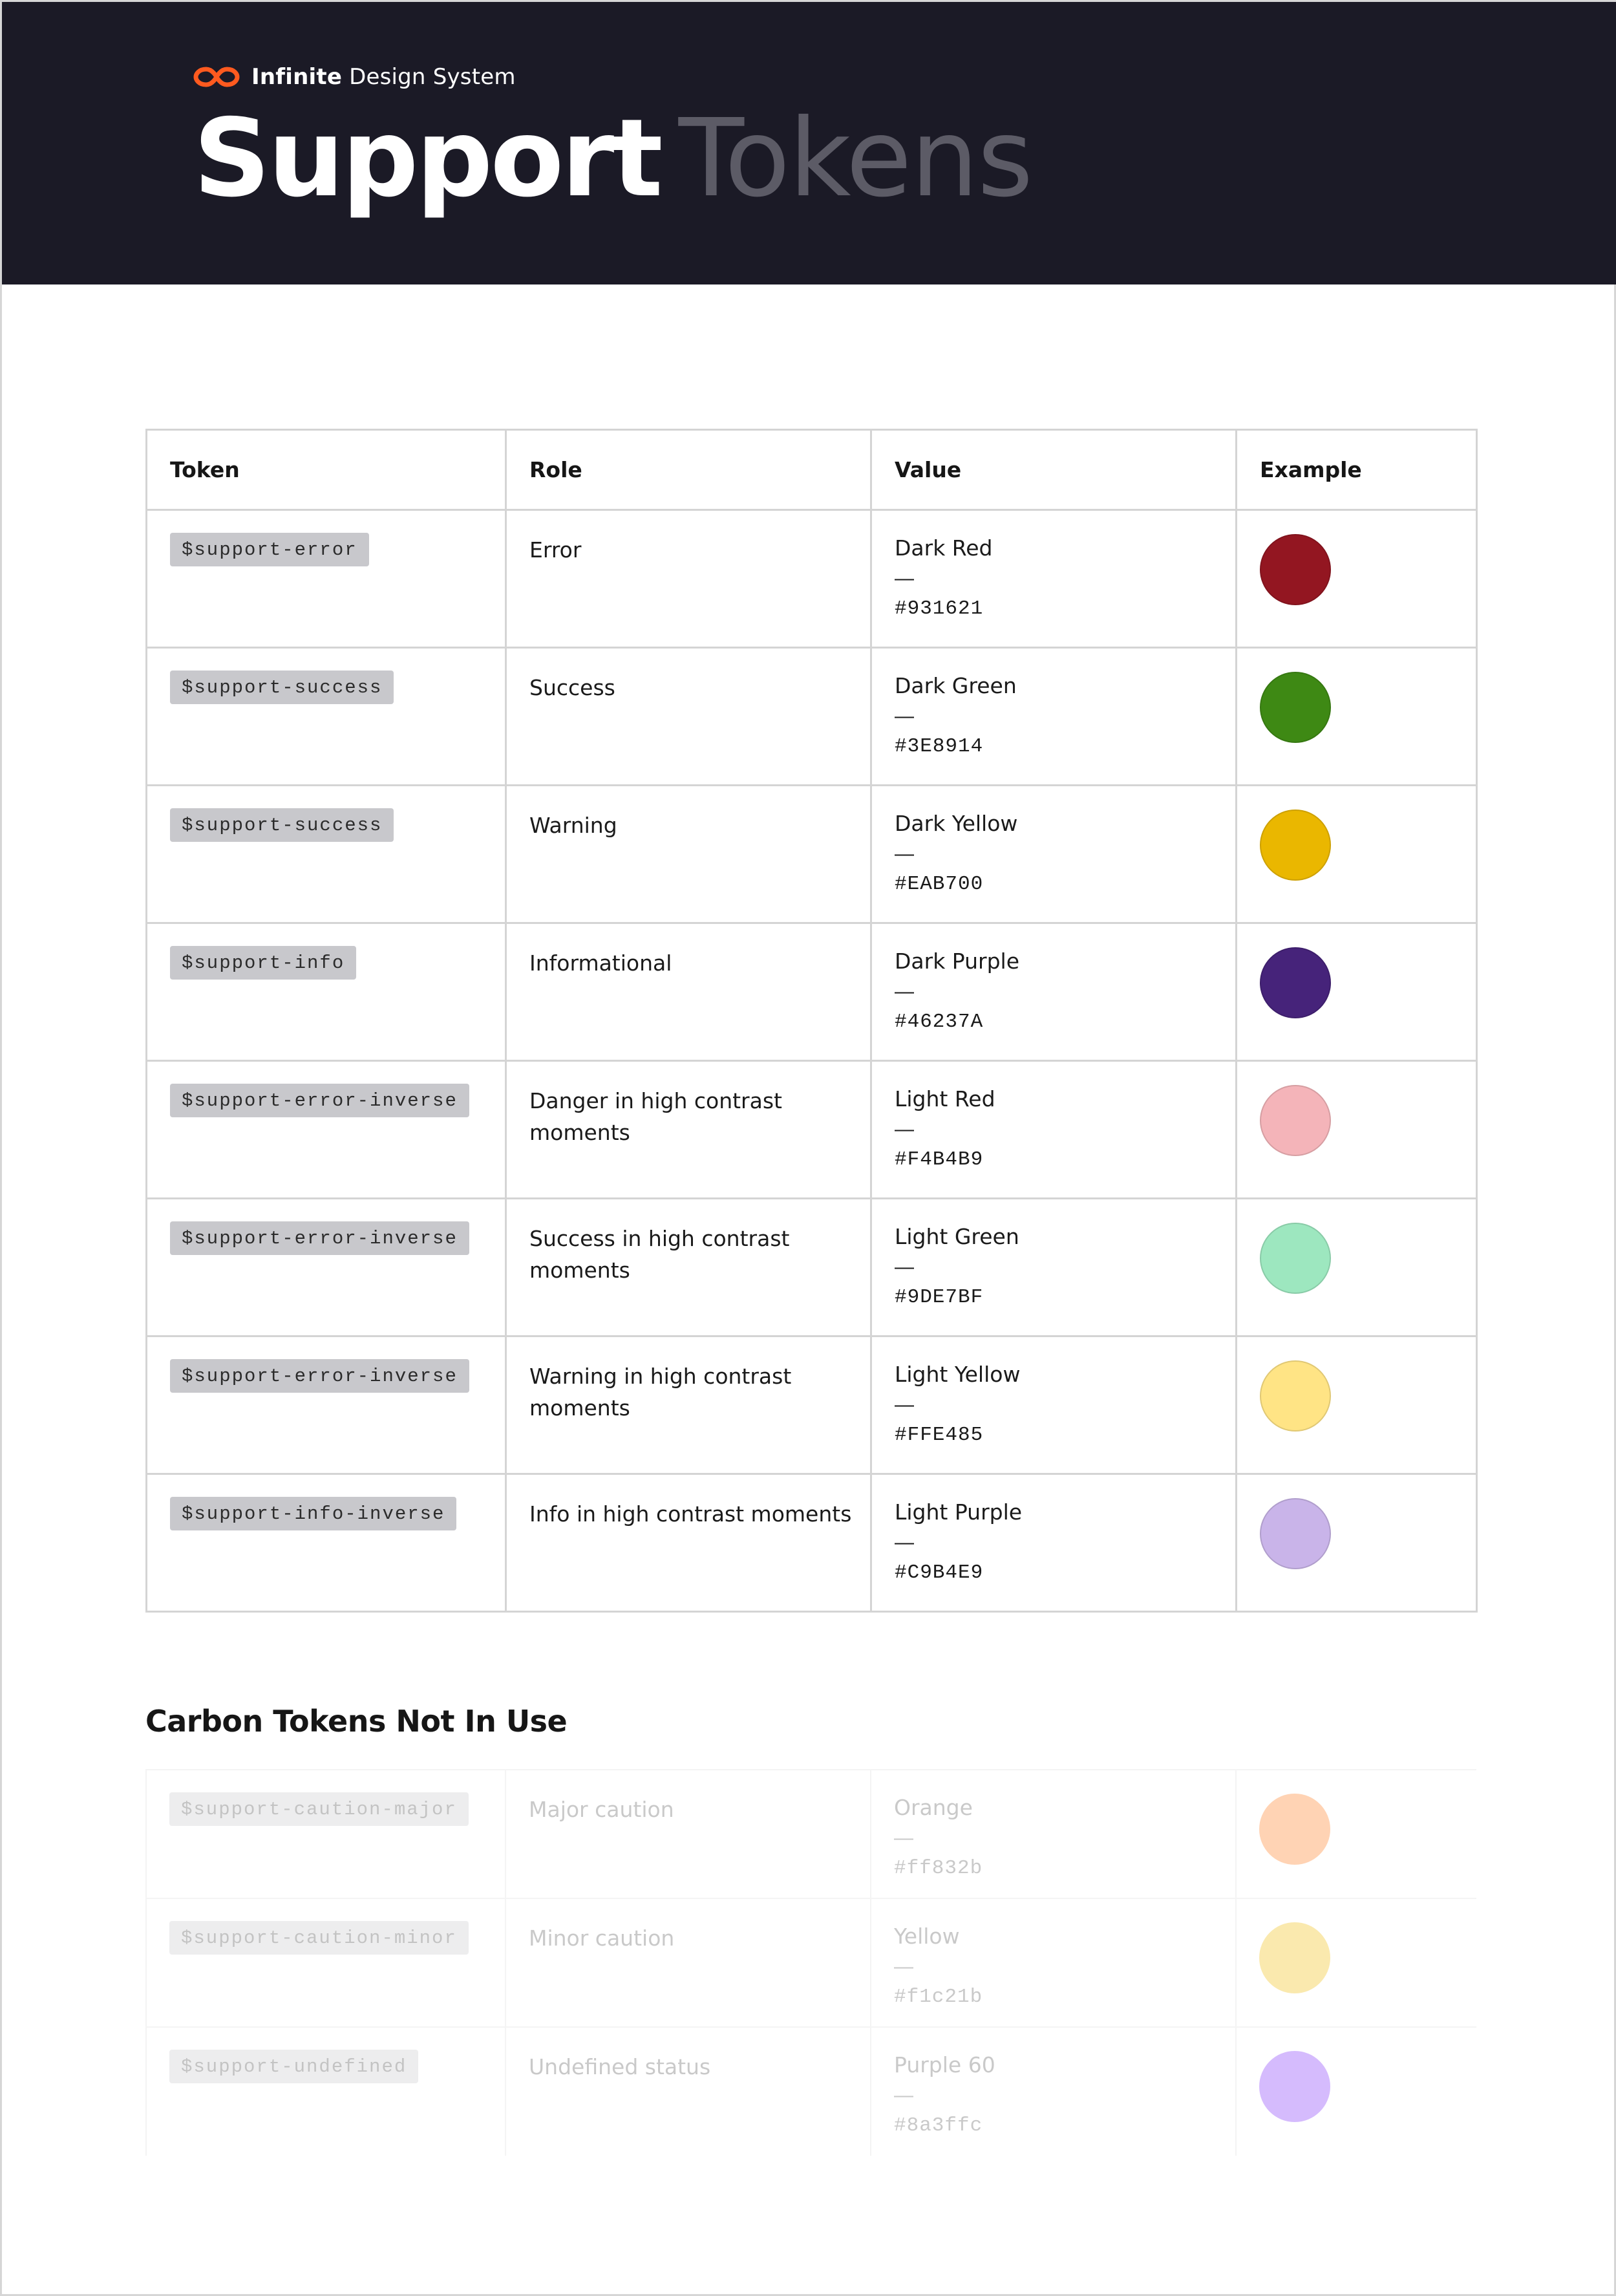 The width and height of the screenshot is (1616, 2296). I want to click on role-cell: Error, so click(688, 579).